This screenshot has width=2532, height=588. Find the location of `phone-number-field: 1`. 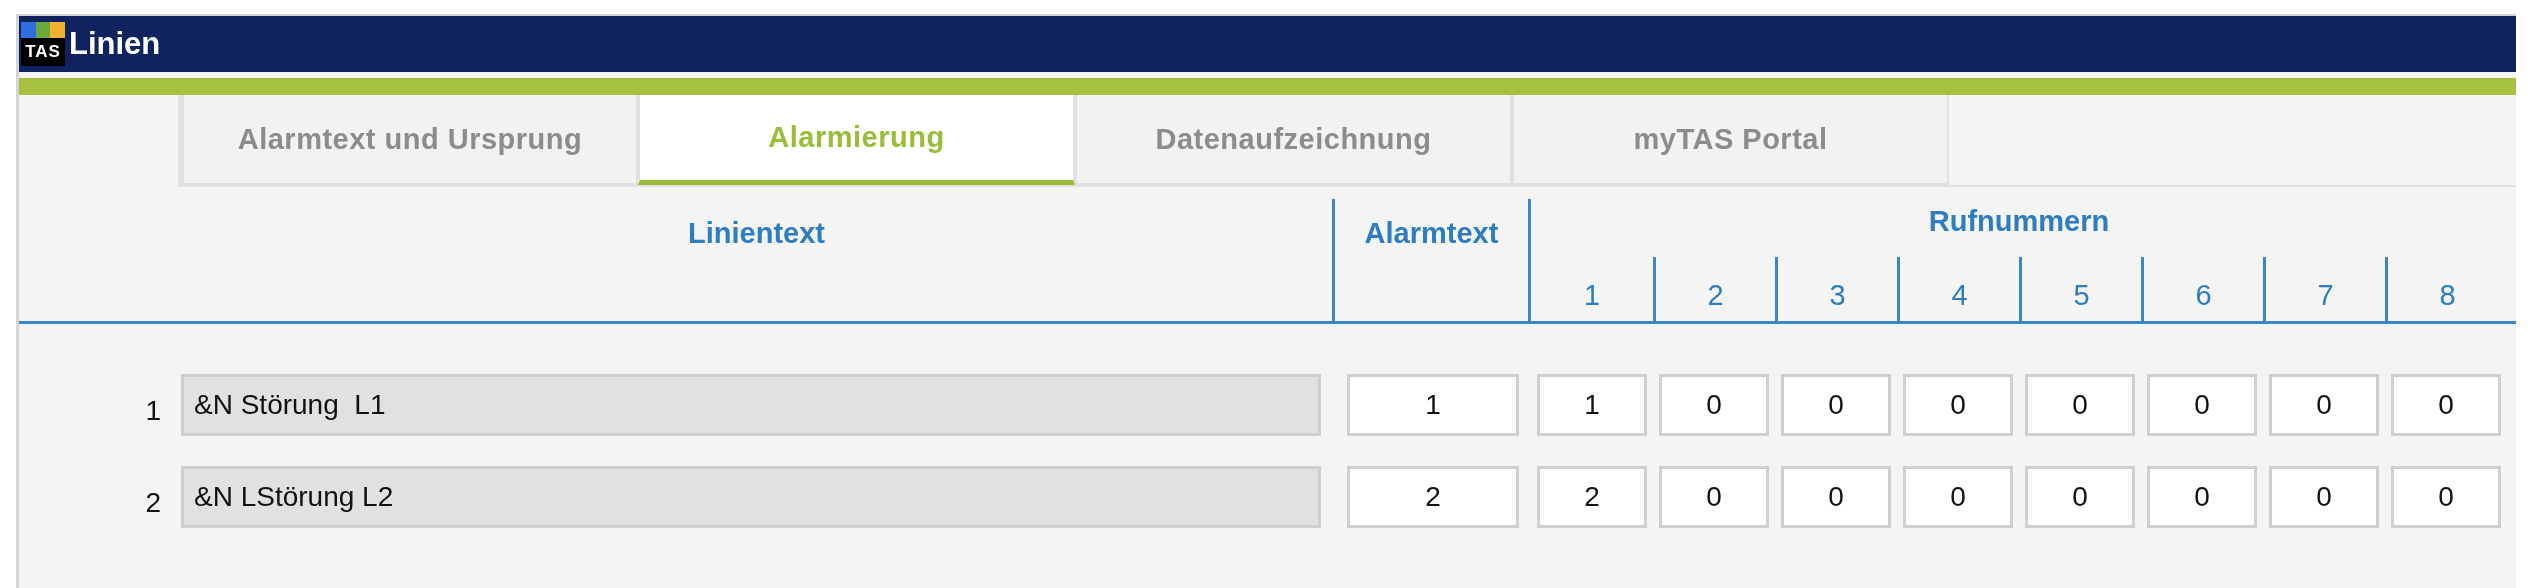

phone-number-field: 1 is located at coordinates (1592, 405).